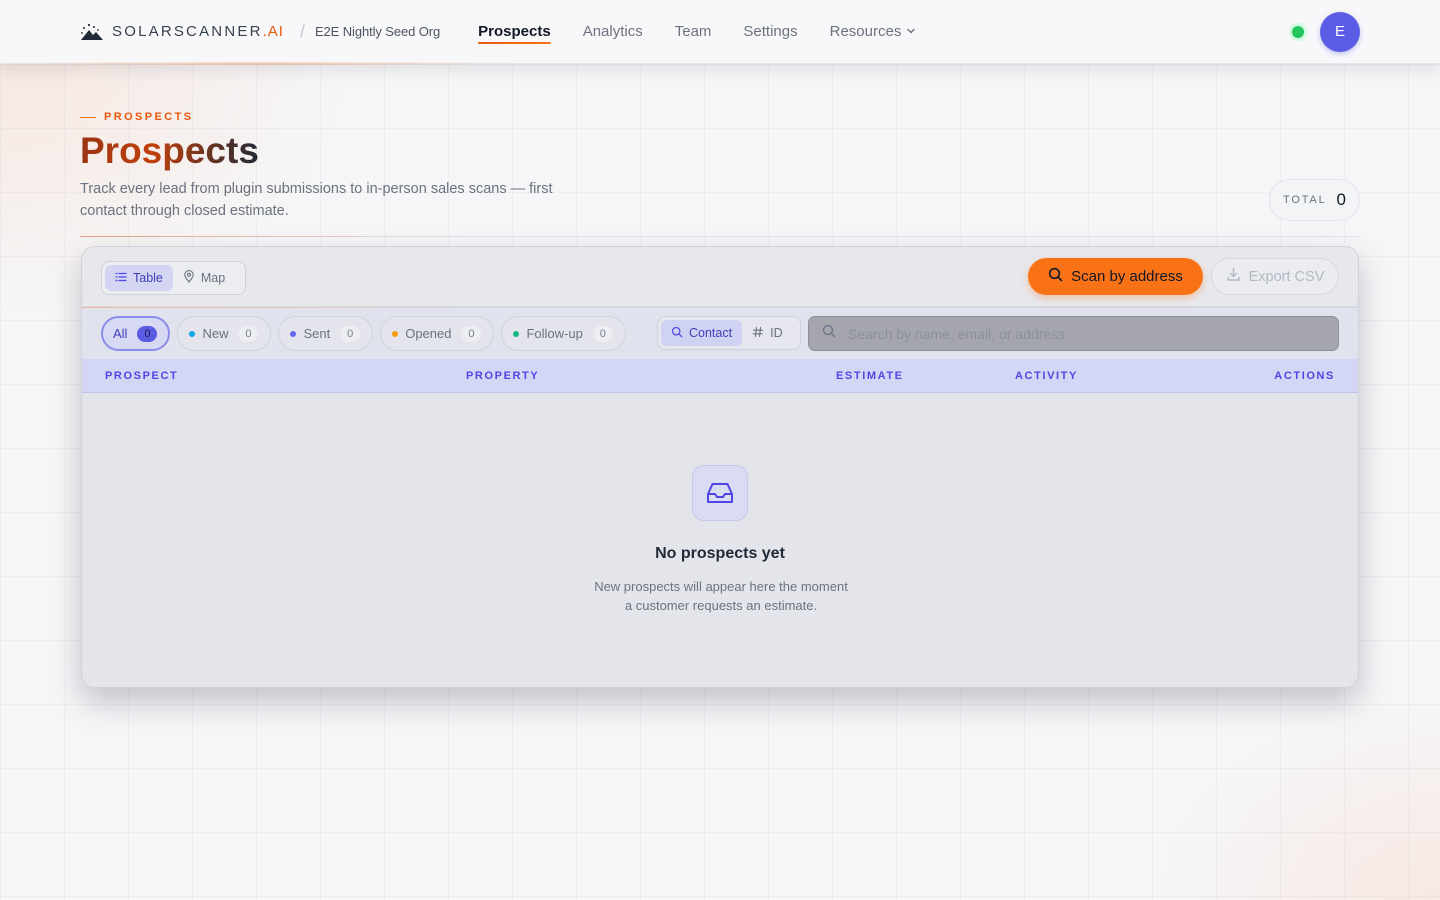 Image resolution: width=1440 pixels, height=900 pixels. Describe the element at coordinates (1340, 31) in the screenshot. I see `user-avatar: E` at that location.